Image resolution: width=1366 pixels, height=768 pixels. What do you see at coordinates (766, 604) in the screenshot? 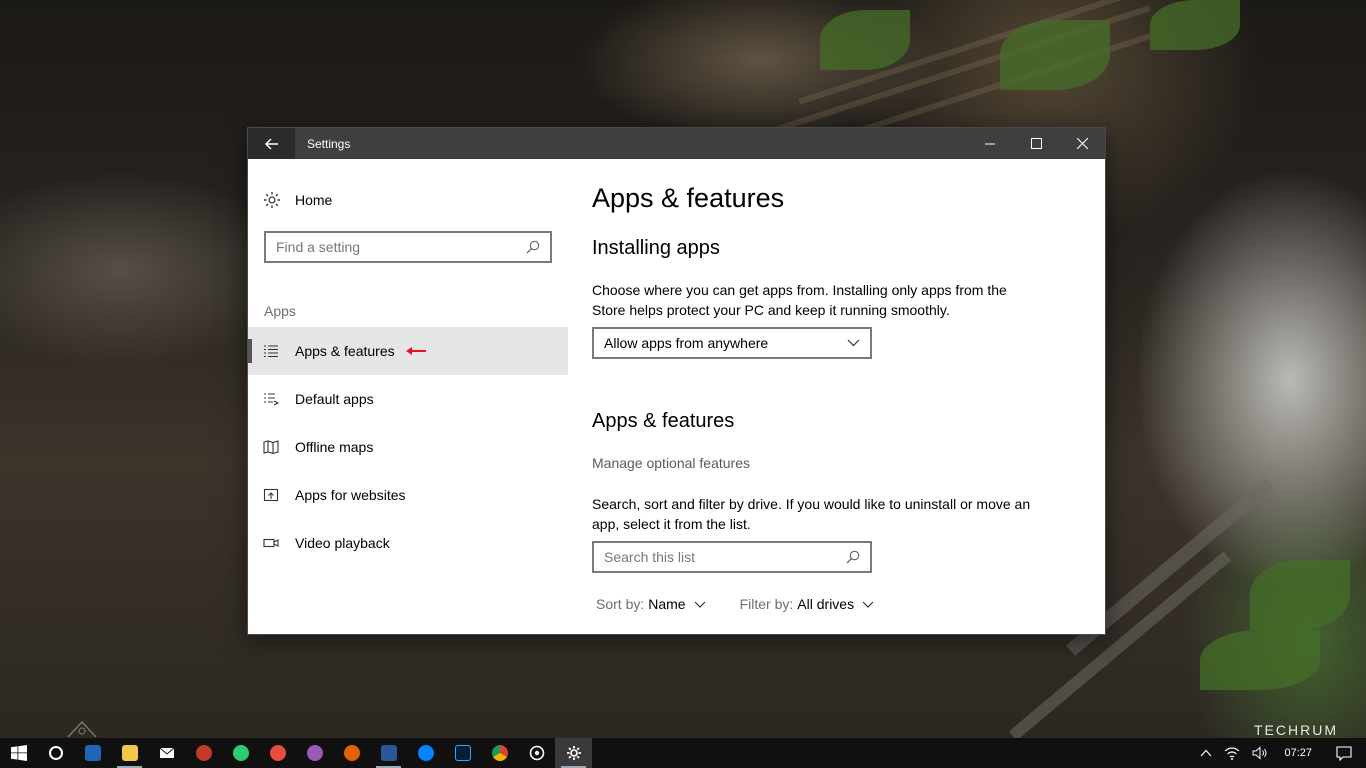
I see `filter-label: Filter by:` at bounding box center [766, 604].